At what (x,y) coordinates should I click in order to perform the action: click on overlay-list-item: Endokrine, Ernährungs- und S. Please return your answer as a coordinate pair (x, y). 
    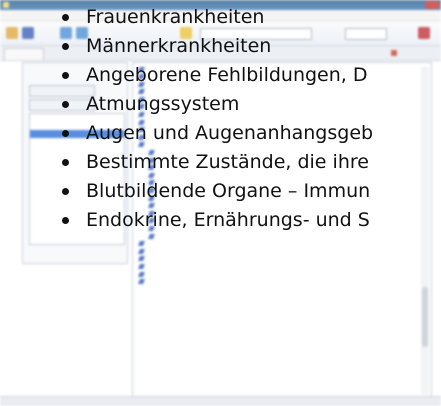
    Looking at the image, I should click on (216, 220).